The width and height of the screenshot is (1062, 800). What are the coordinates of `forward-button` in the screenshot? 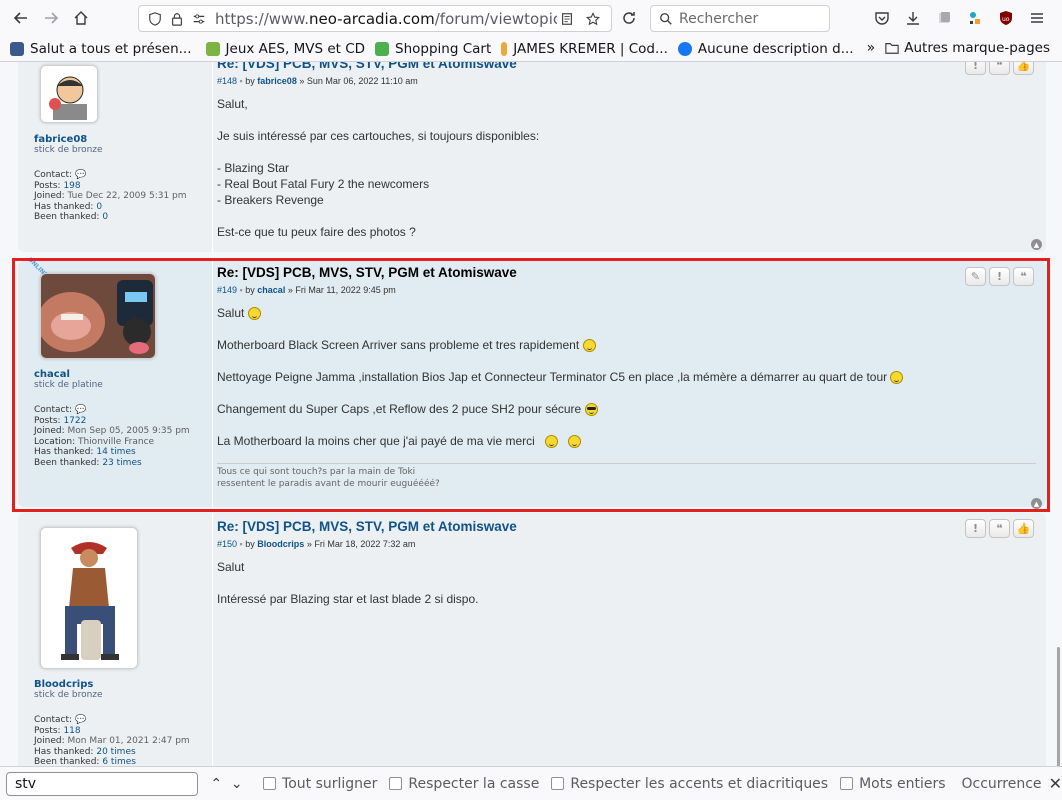 It's located at (51, 18).